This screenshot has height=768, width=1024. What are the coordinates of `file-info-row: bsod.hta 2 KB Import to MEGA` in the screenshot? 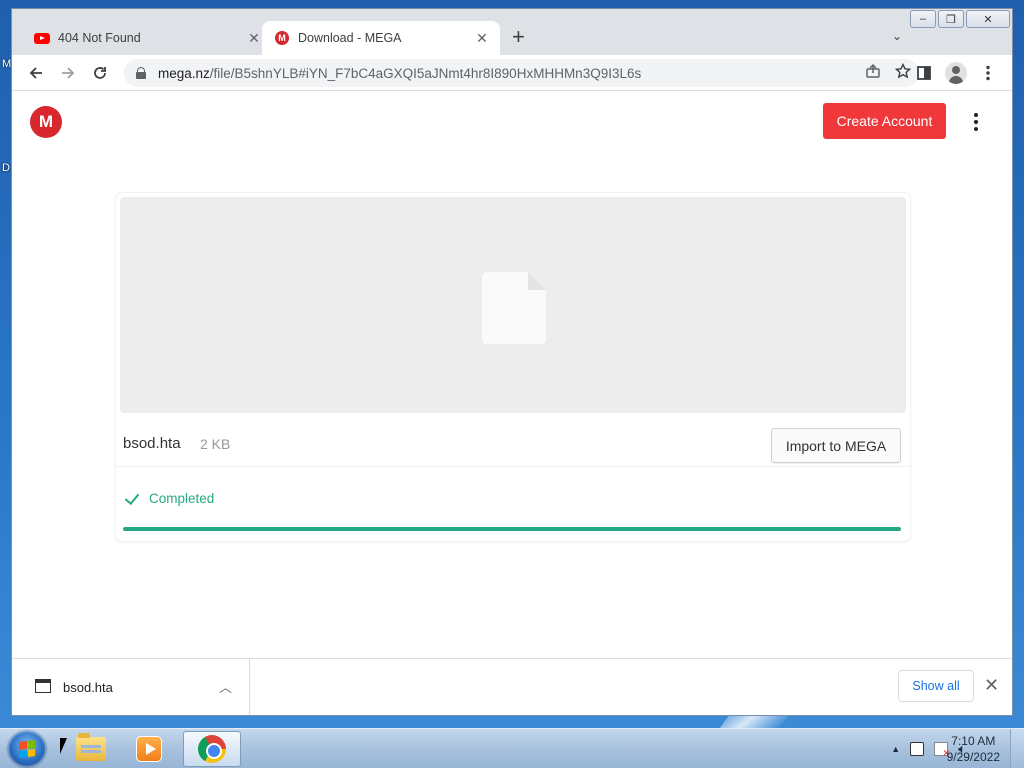 It's located at (513, 443).